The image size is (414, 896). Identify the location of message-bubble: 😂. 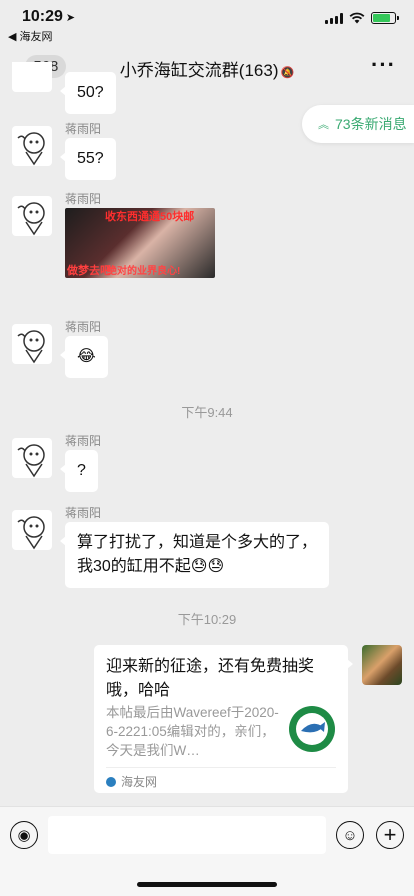
(84, 357).